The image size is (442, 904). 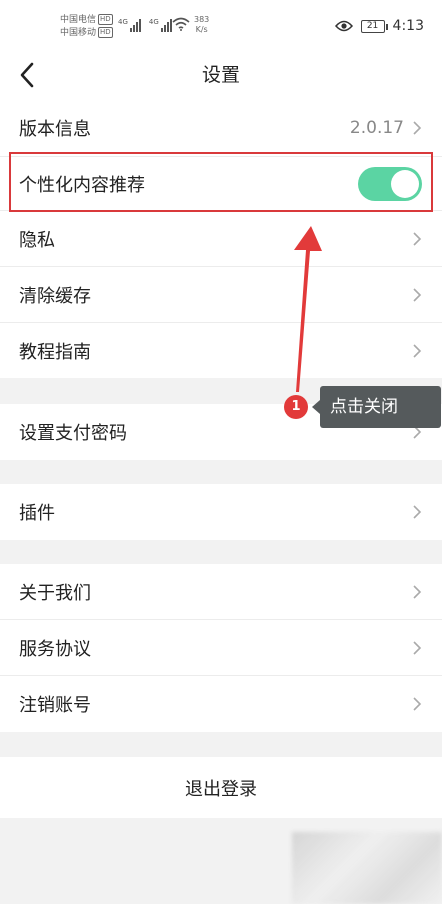 I want to click on network-type-2: 4G, so click(x=153, y=22).